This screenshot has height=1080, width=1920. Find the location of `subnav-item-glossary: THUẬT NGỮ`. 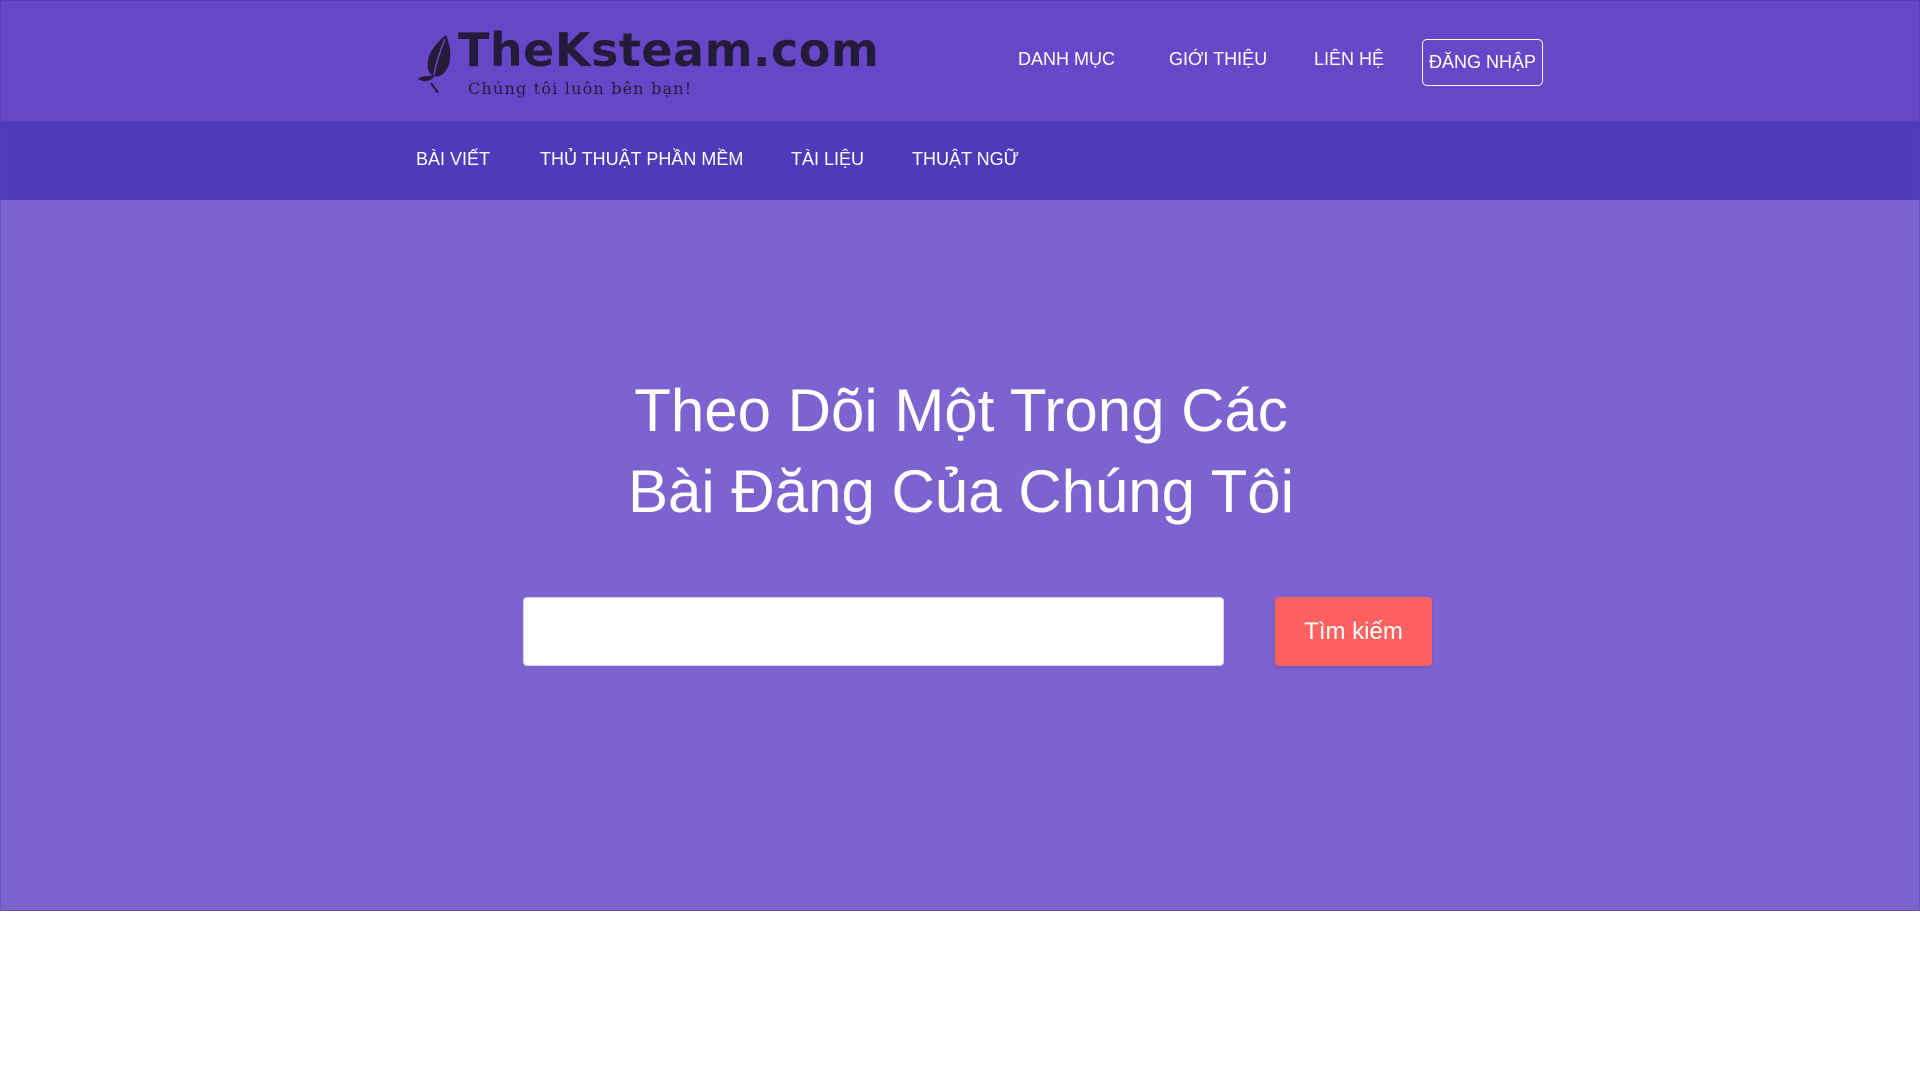

subnav-item-glossary: THUẬT NGỮ is located at coordinates (965, 159).